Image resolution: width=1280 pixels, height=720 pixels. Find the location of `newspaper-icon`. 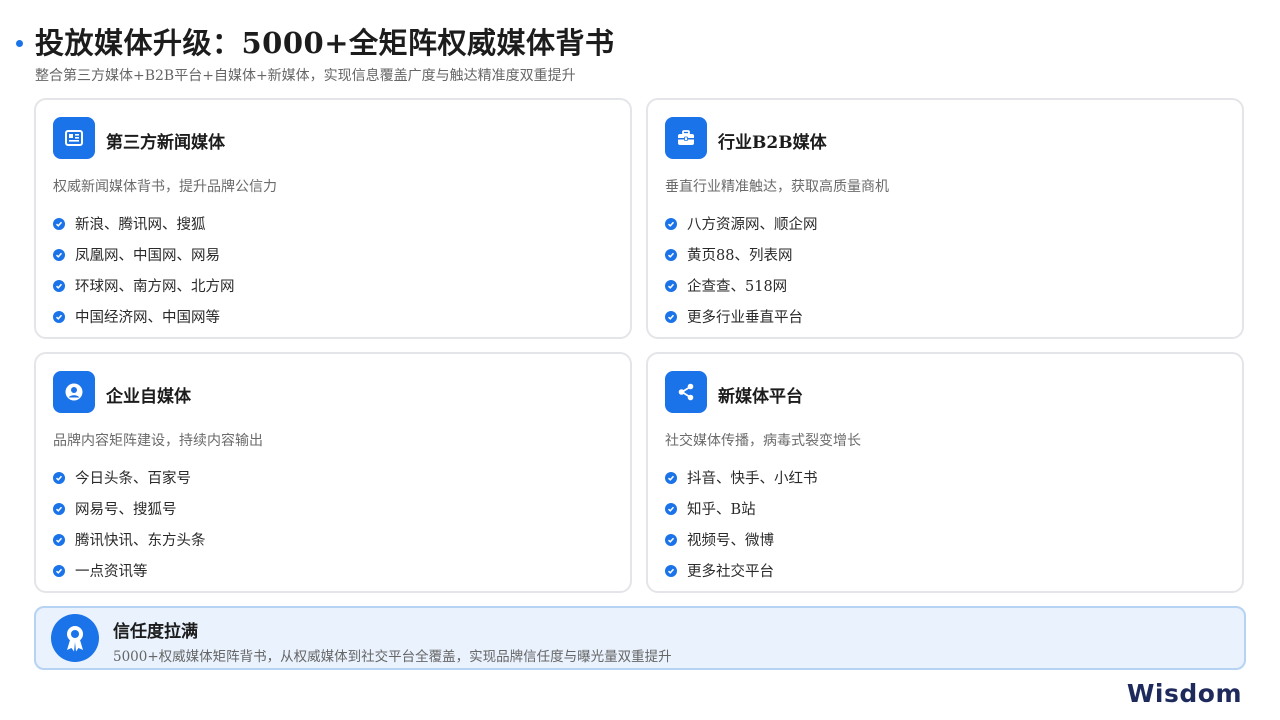

newspaper-icon is located at coordinates (74, 138).